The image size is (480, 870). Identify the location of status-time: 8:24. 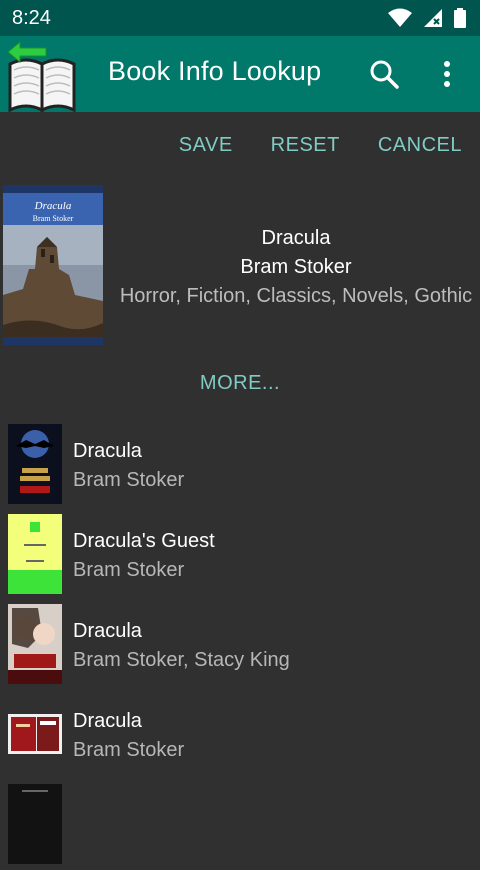
(31, 17).